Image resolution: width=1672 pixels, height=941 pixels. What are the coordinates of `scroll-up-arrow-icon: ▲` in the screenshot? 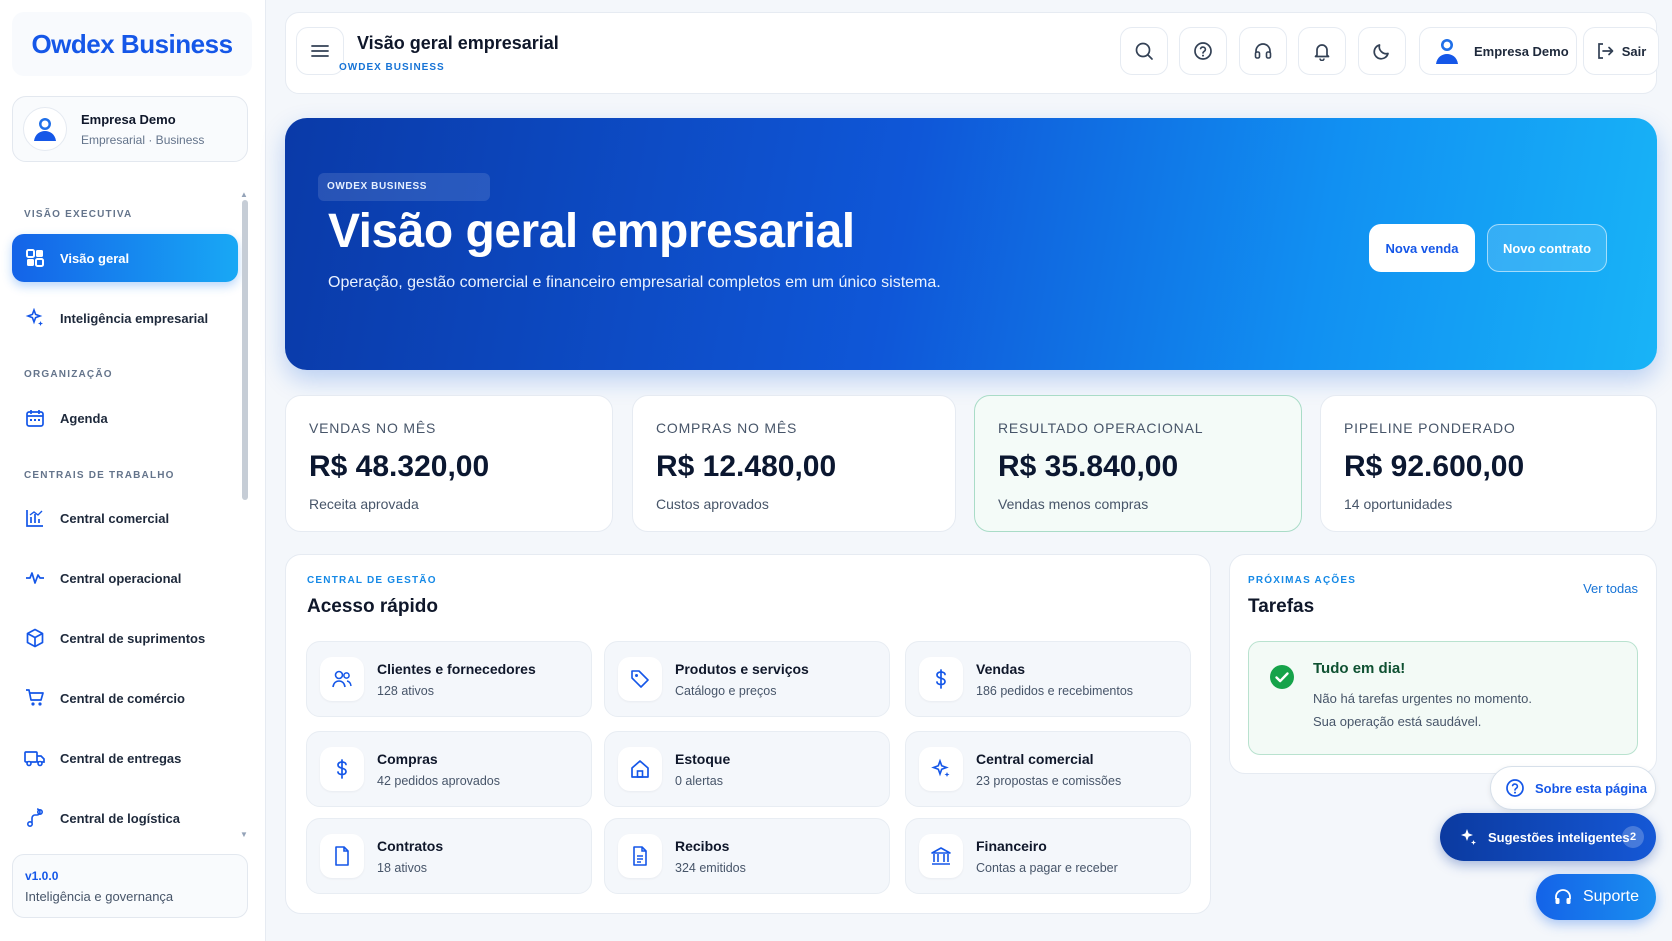 It's located at (244, 194).